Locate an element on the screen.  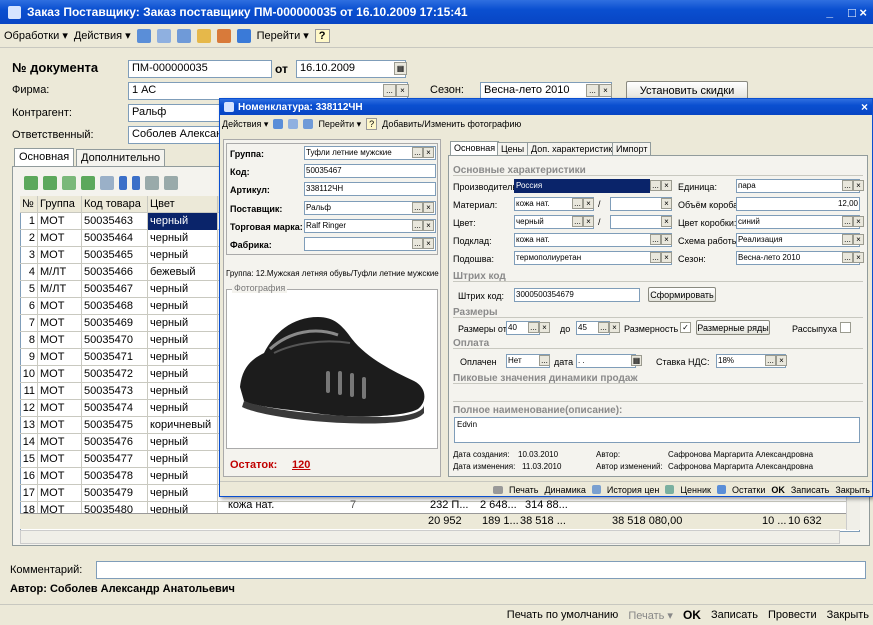
actions-menu: Действия ▾ is located at coordinates (102, 35).